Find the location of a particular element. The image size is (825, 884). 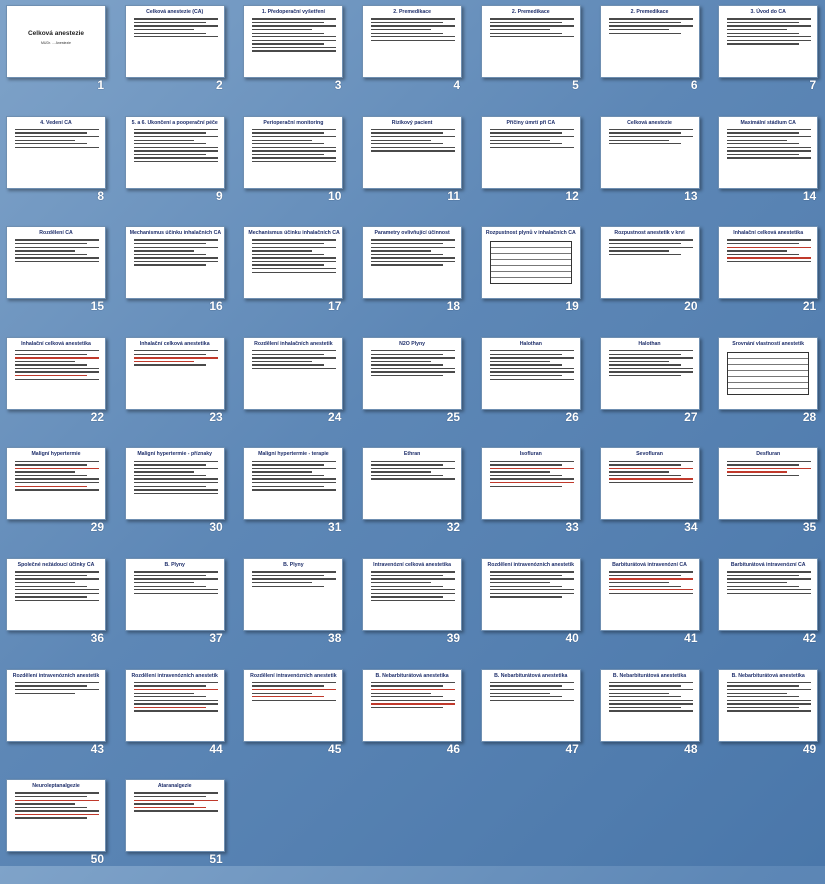

slide-number: 10 is located at coordinates (335, 195).